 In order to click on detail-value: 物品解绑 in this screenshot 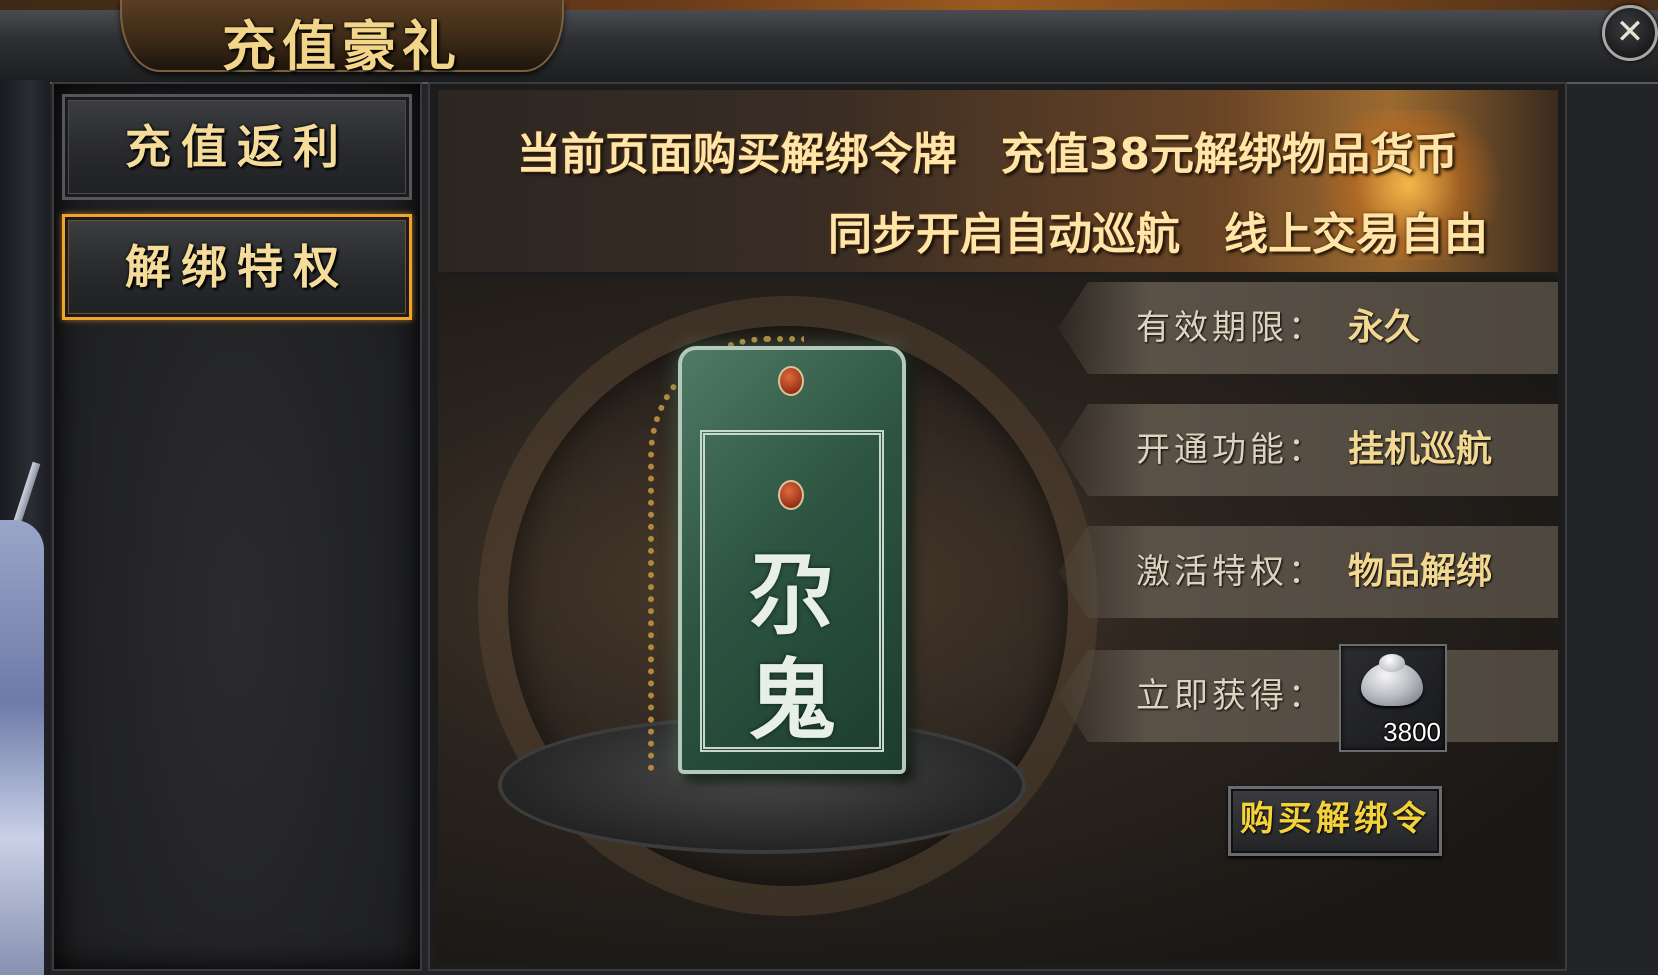, I will do `click(1420, 571)`.